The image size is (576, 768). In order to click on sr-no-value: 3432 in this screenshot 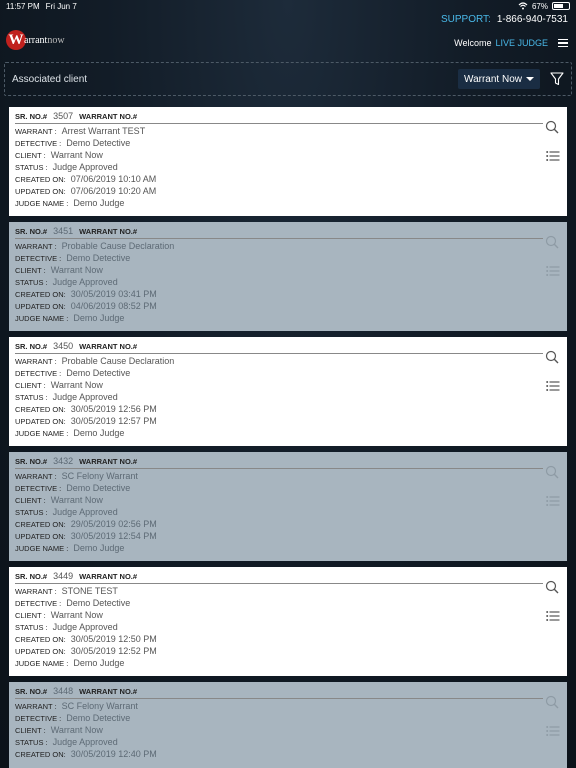, I will do `click(63, 461)`.